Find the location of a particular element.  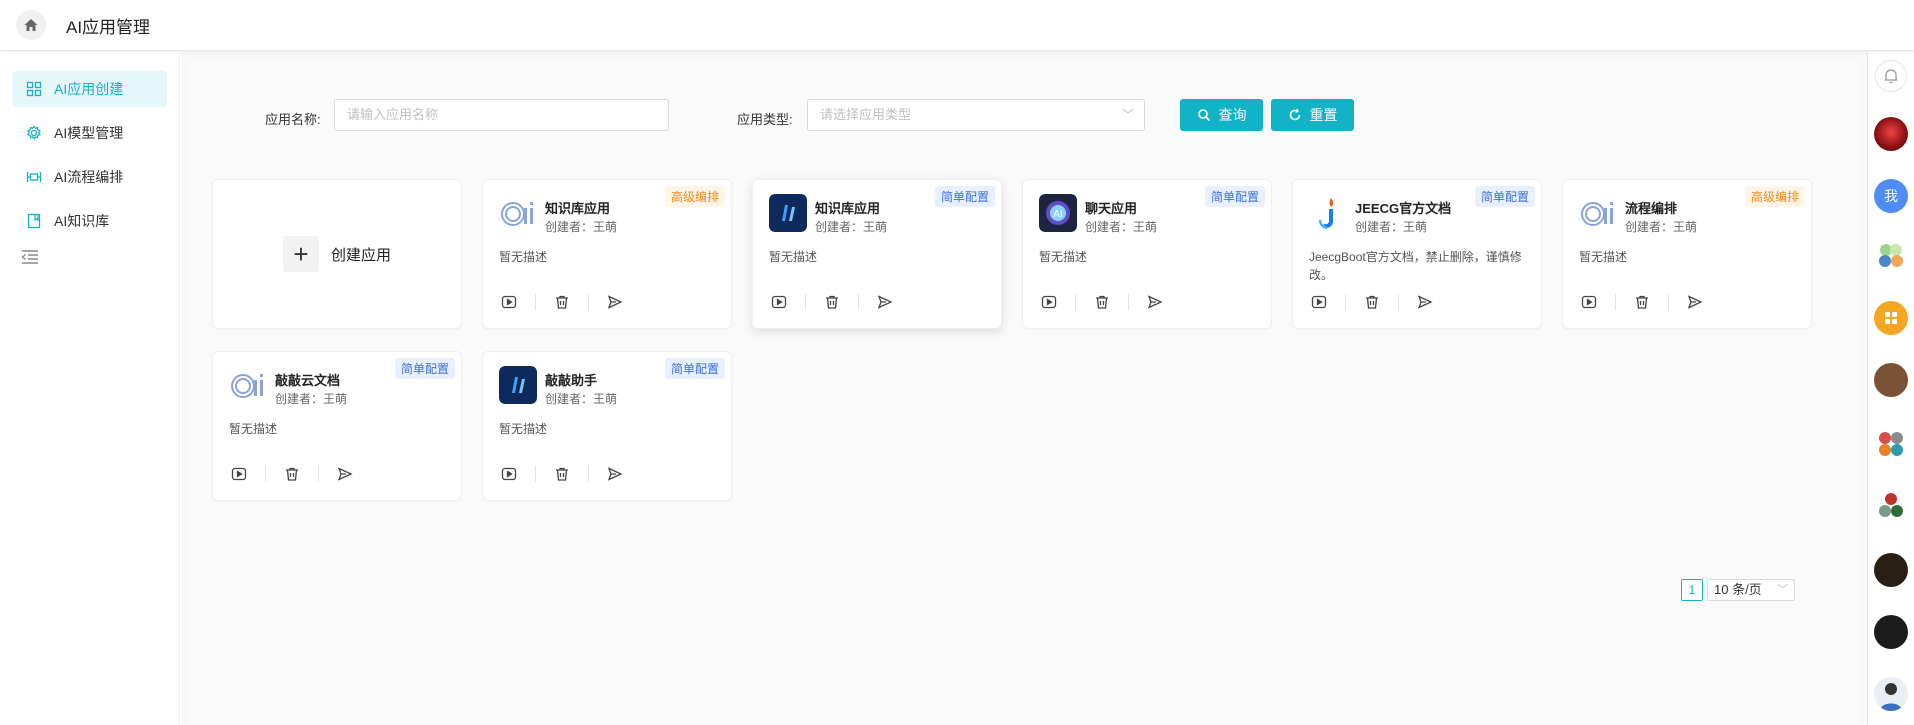

app-card-title: JEECG官方文档 is located at coordinates (1403, 208).